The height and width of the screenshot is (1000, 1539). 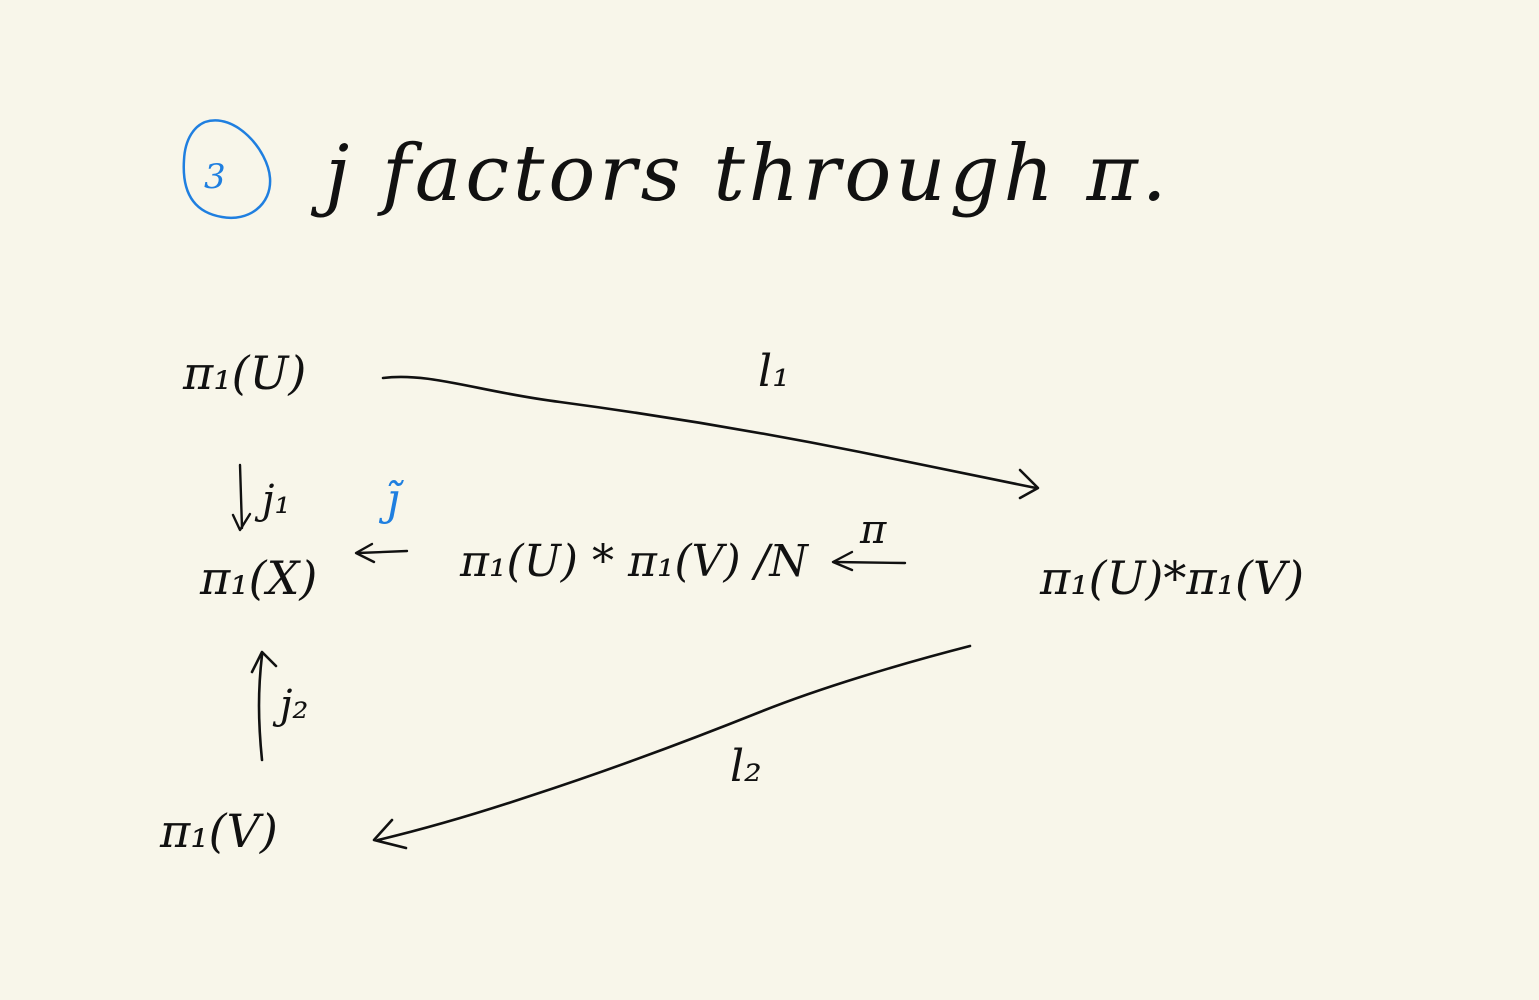 What do you see at coordinates (219, 831) in the screenshot?
I see `node-pi1-v: π₁(V)` at bounding box center [219, 831].